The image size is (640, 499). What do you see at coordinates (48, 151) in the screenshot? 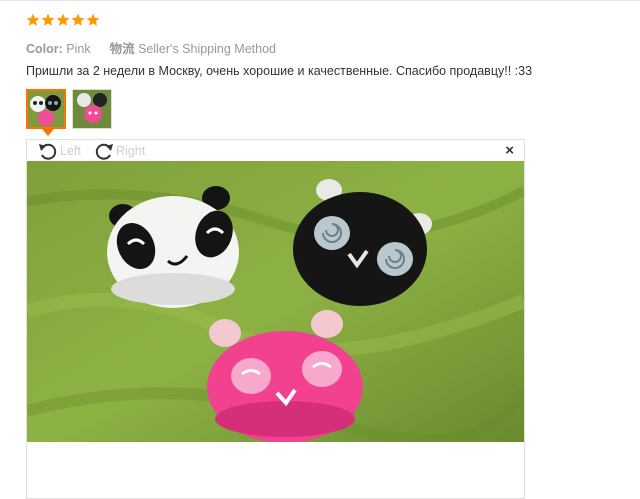
I see `rotate-left-icon` at bounding box center [48, 151].